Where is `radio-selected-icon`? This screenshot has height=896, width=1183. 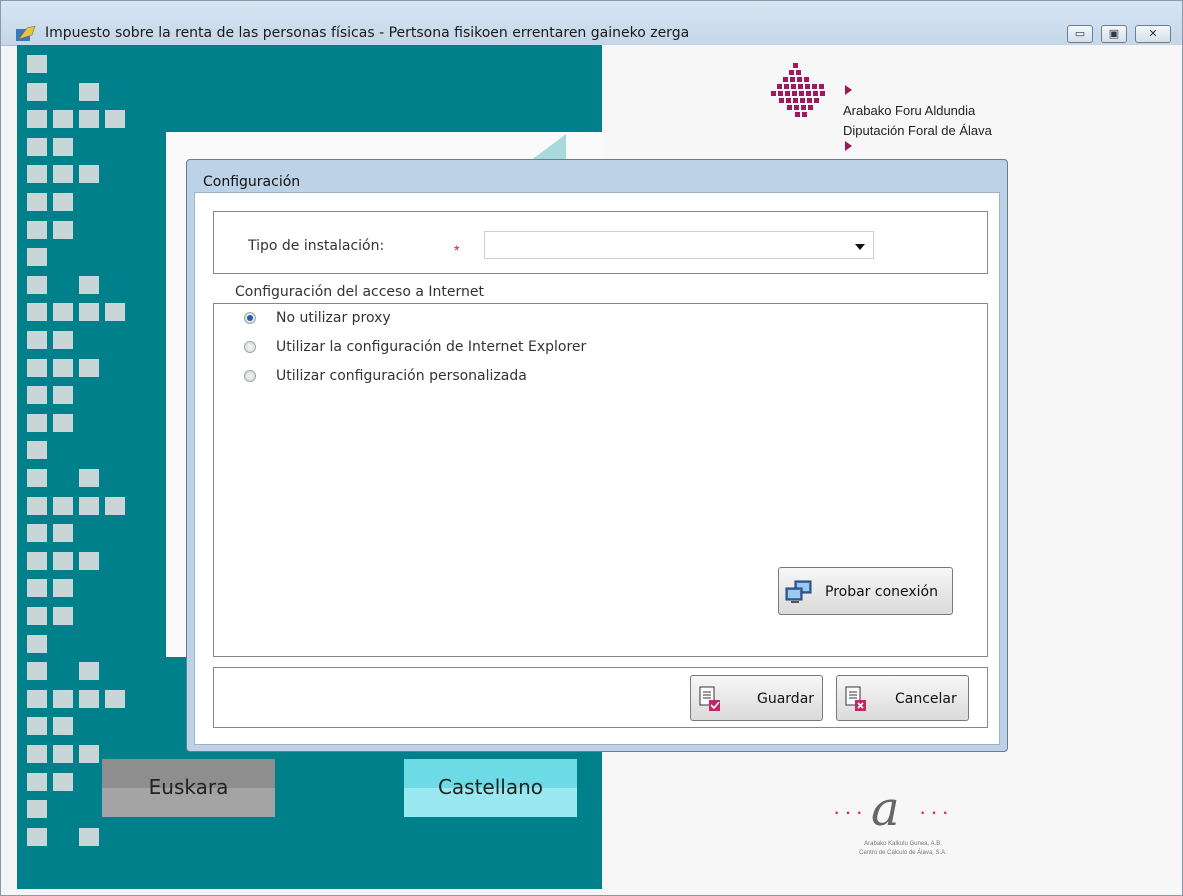 radio-selected-icon is located at coordinates (250, 318).